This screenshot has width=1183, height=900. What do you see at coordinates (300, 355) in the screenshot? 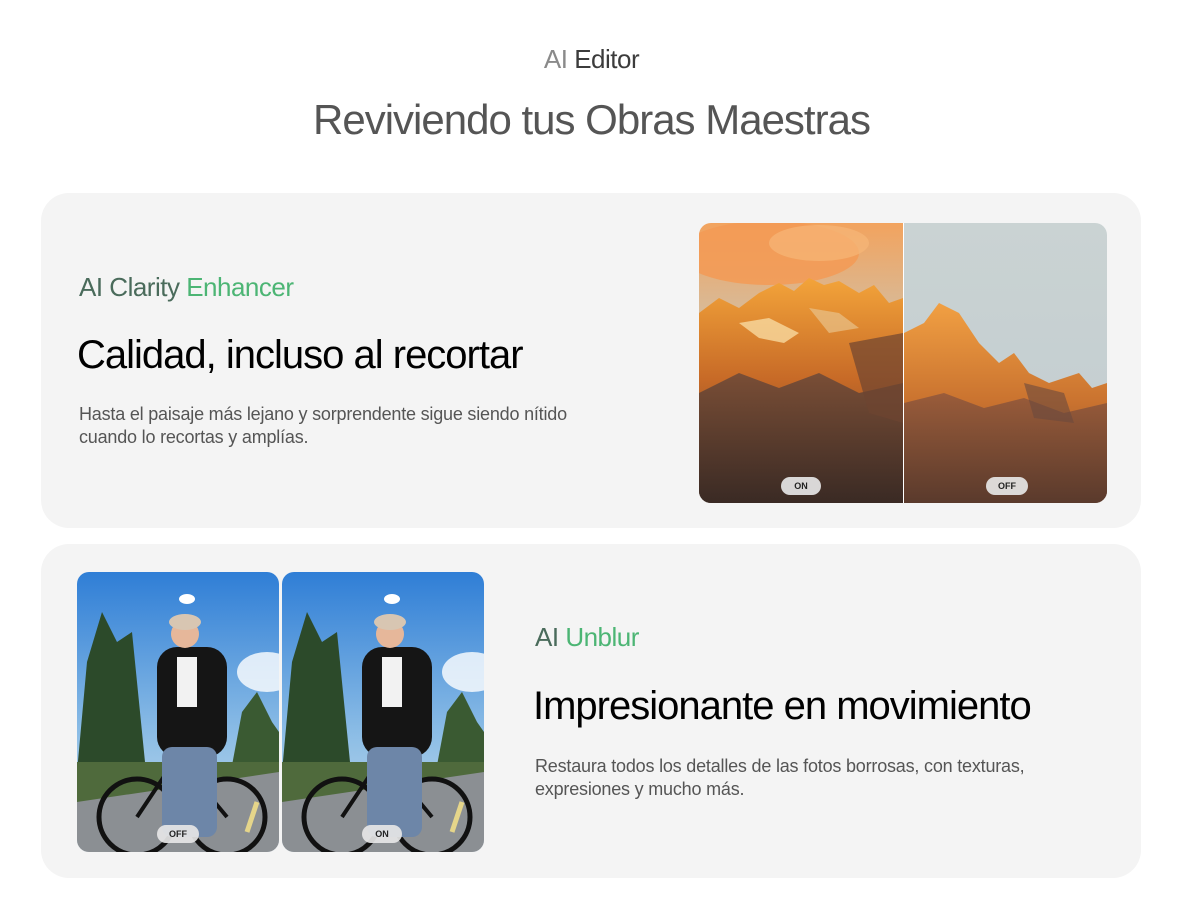
I see `feature-title: Calidad, incluso al recortar` at bounding box center [300, 355].